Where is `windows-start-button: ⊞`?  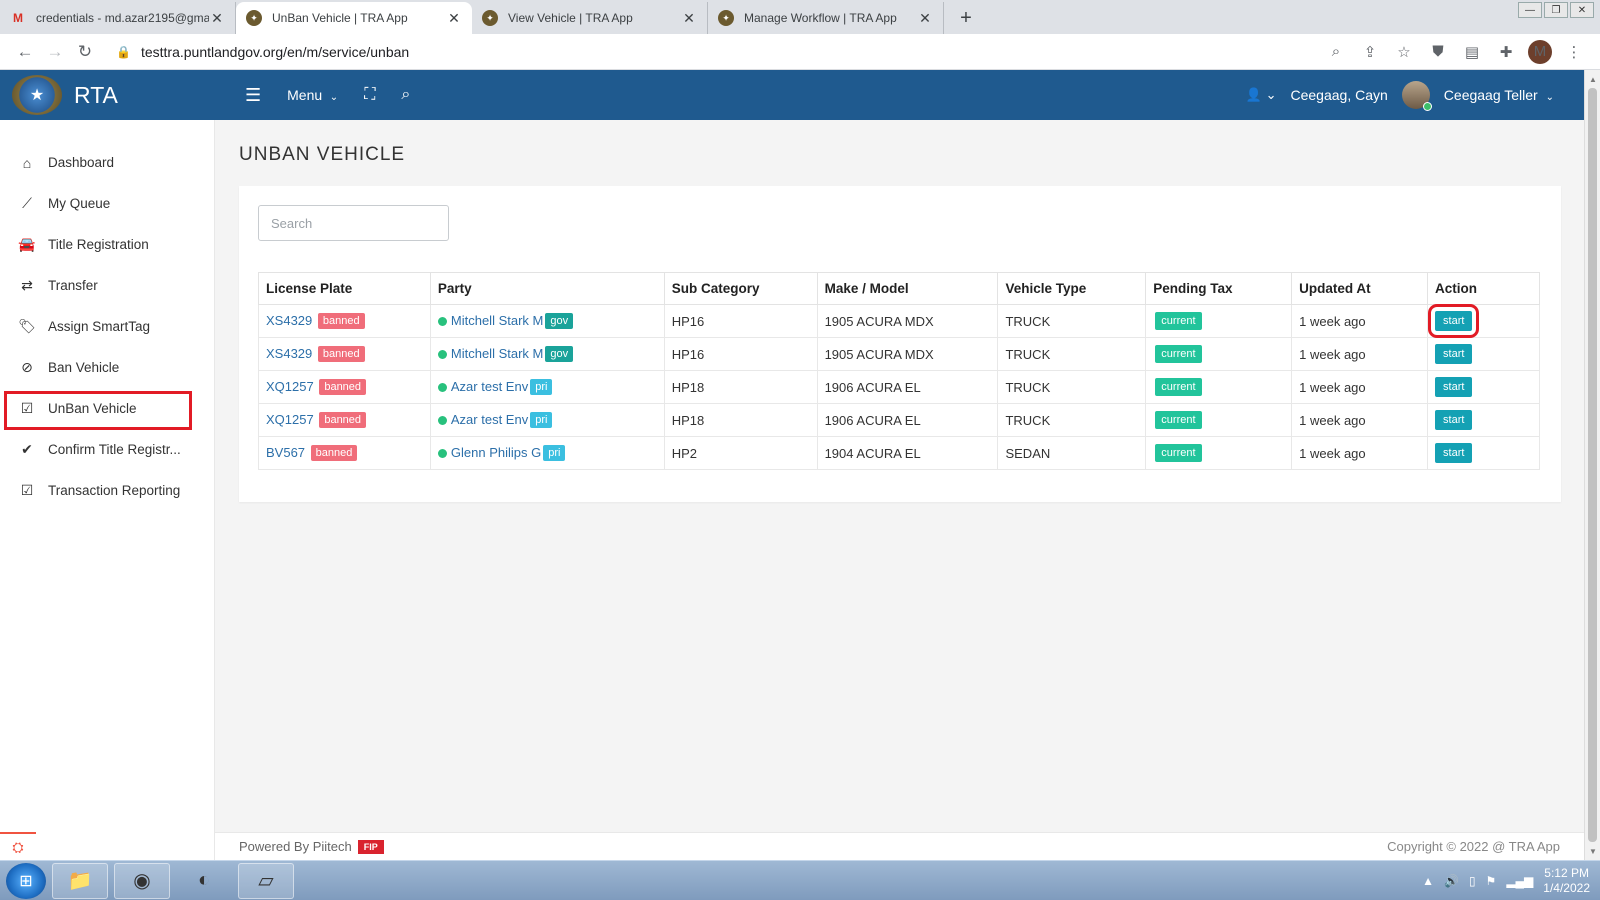 windows-start-button: ⊞ is located at coordinates (26, 880).